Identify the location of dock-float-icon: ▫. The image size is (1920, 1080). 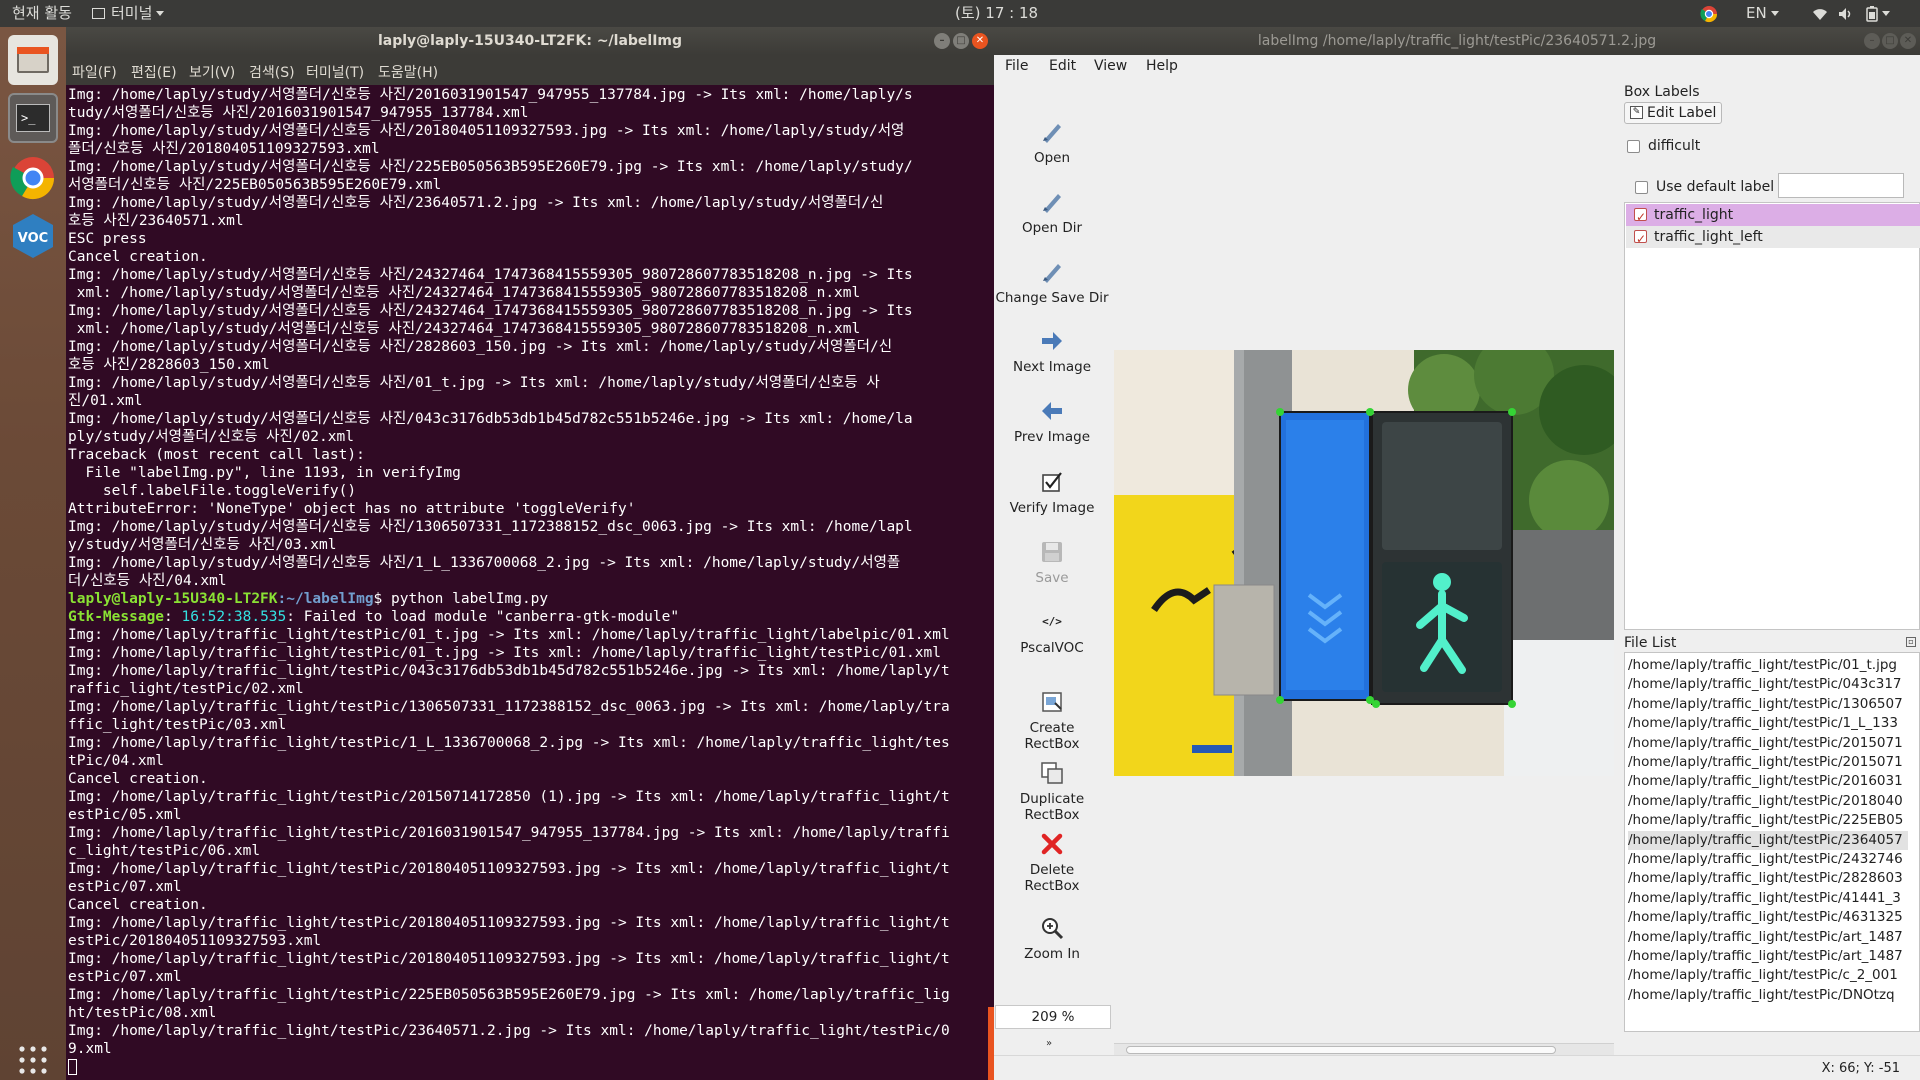
(1911, 642).